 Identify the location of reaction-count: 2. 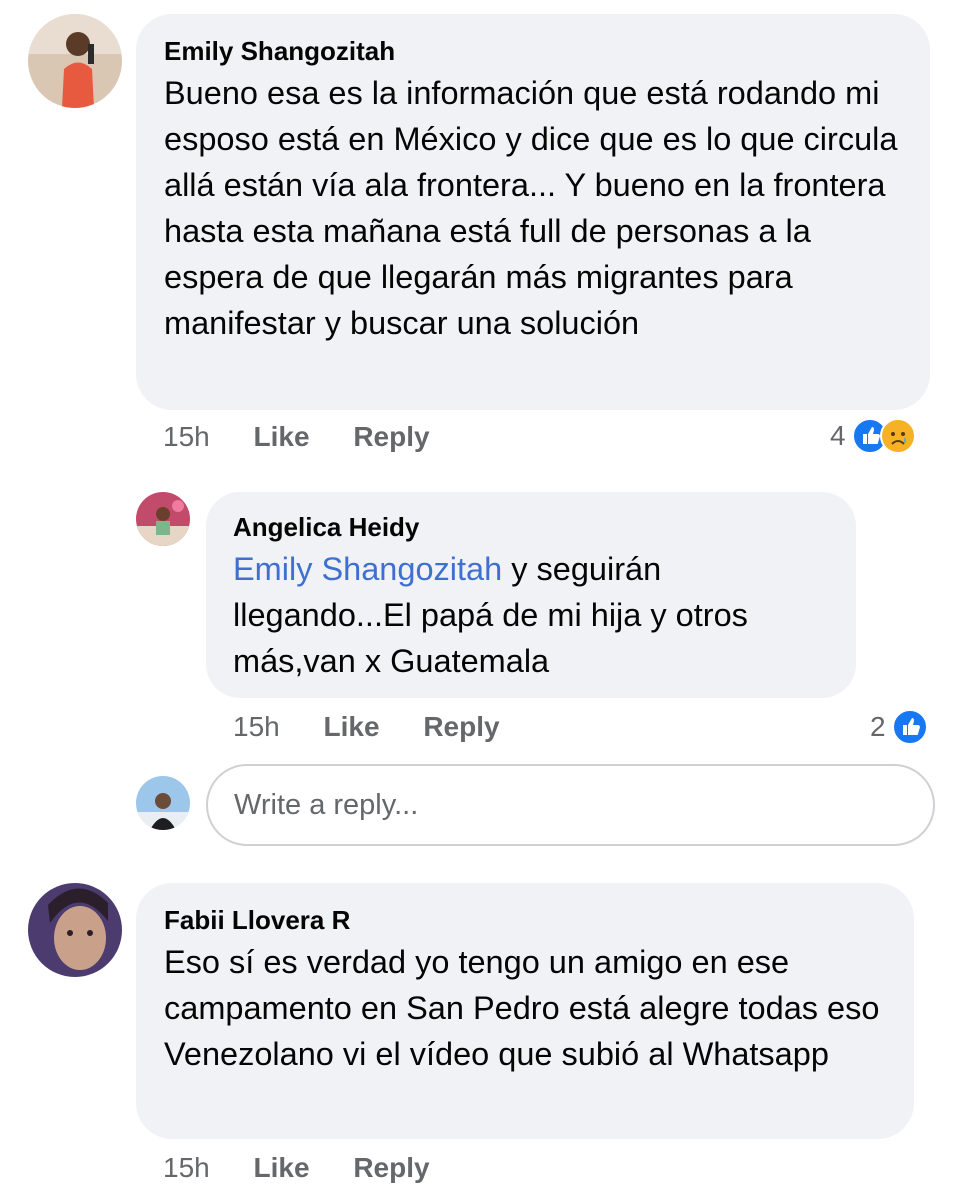
(878, 726).